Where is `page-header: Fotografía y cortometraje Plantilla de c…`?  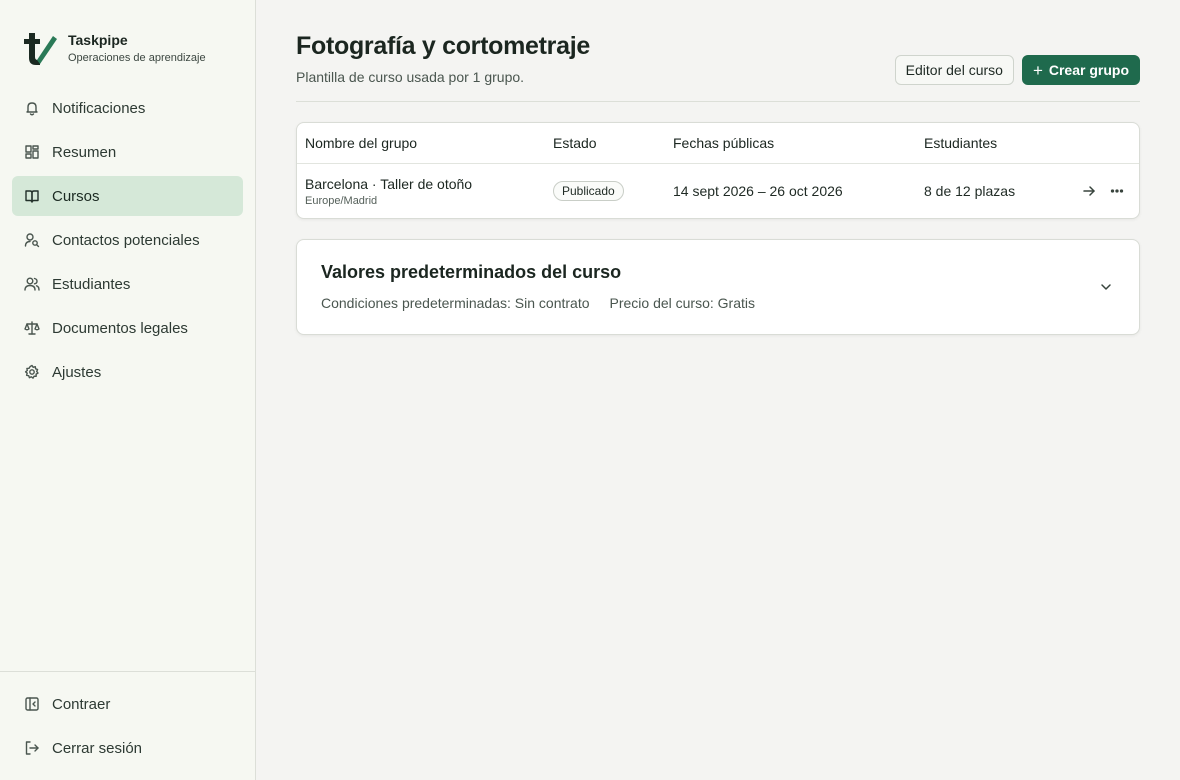 page-header: Fotografía y cortometraje Plantilla de c… is located at coordinates (718, 67).